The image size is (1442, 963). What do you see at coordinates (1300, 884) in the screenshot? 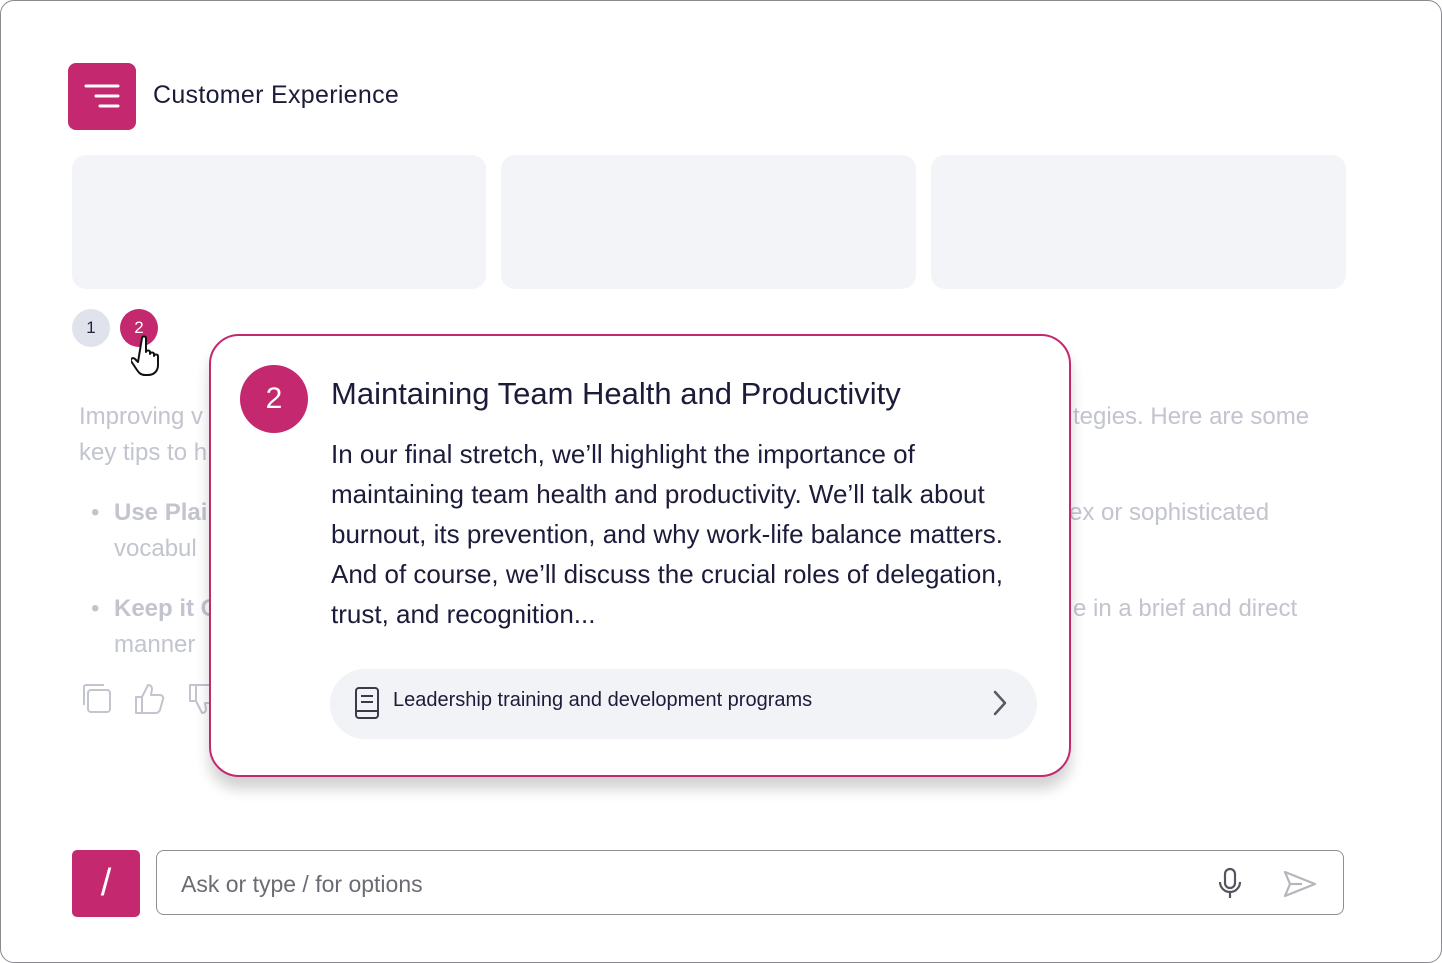
I see `send-icon` at bounding box center [1300, 884].